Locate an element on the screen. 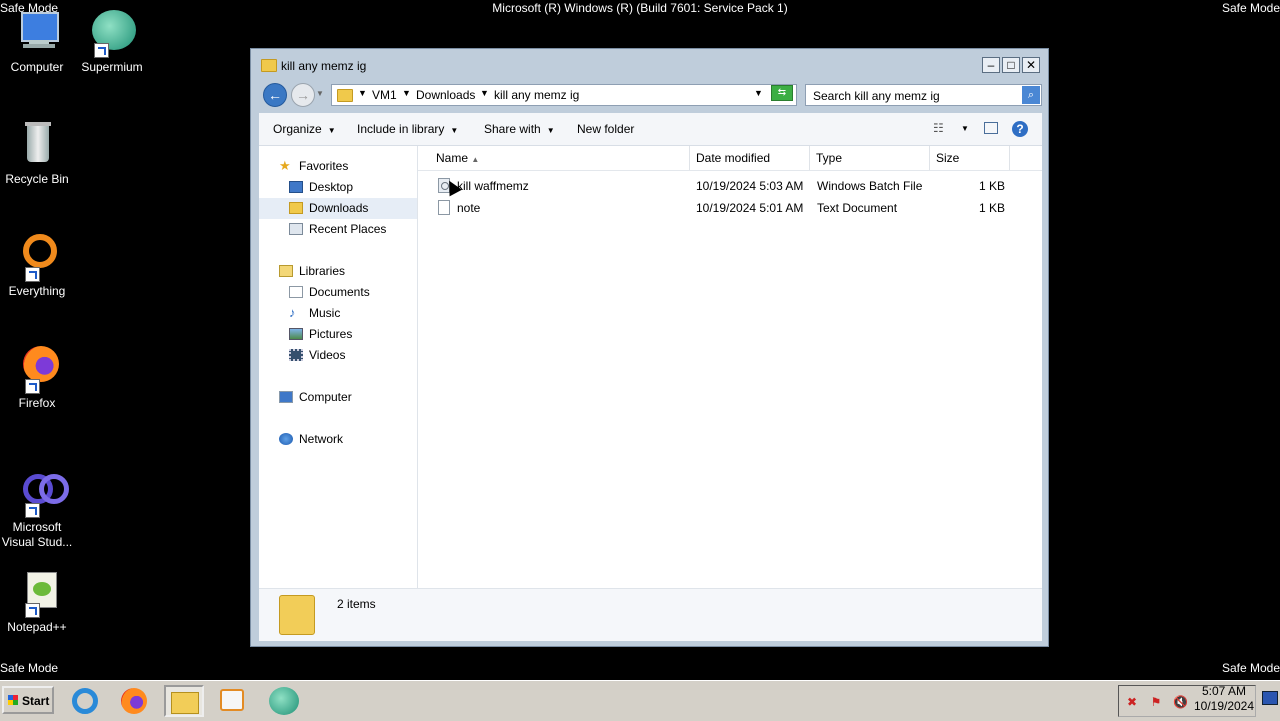 Image resolution: width=1280 pixels, height=721 pixels. file-date: 10/19/2024 5:03 AM is located at coordinates (750, 186).